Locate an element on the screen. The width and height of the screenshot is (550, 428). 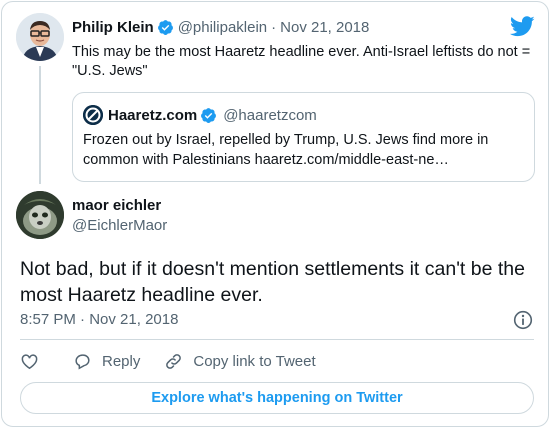
tweet-timestamp: 8:57 PM · Nov 21, 2018 is located at coordinates (99, 319).